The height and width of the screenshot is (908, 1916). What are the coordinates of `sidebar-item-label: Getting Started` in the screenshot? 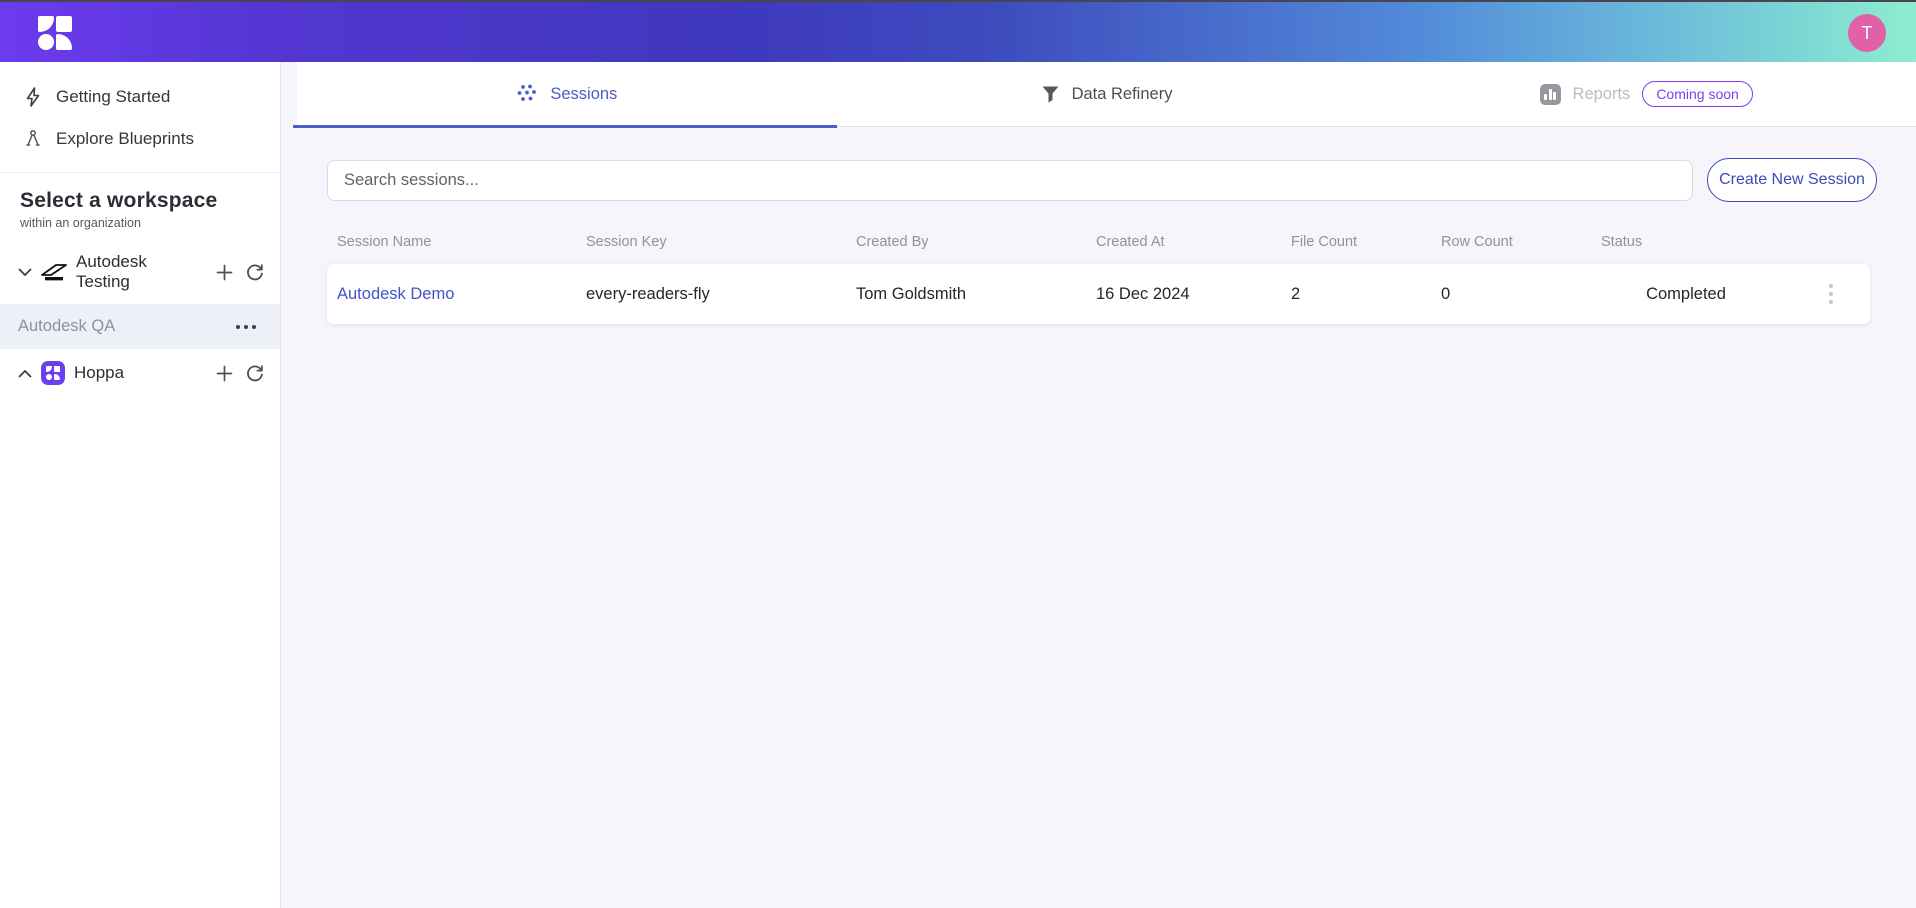 It's located at (113, 96).